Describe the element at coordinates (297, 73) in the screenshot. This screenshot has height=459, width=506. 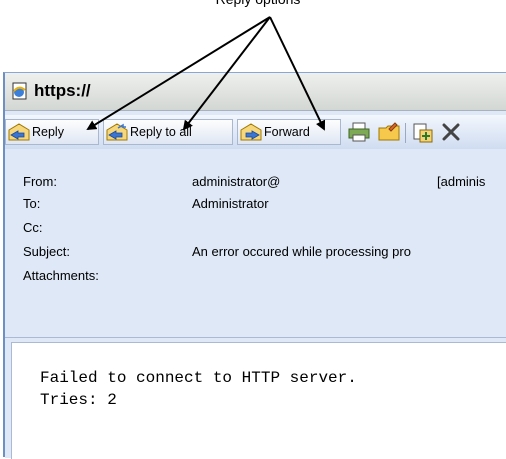
I see `arrow-to-forward` at that location.